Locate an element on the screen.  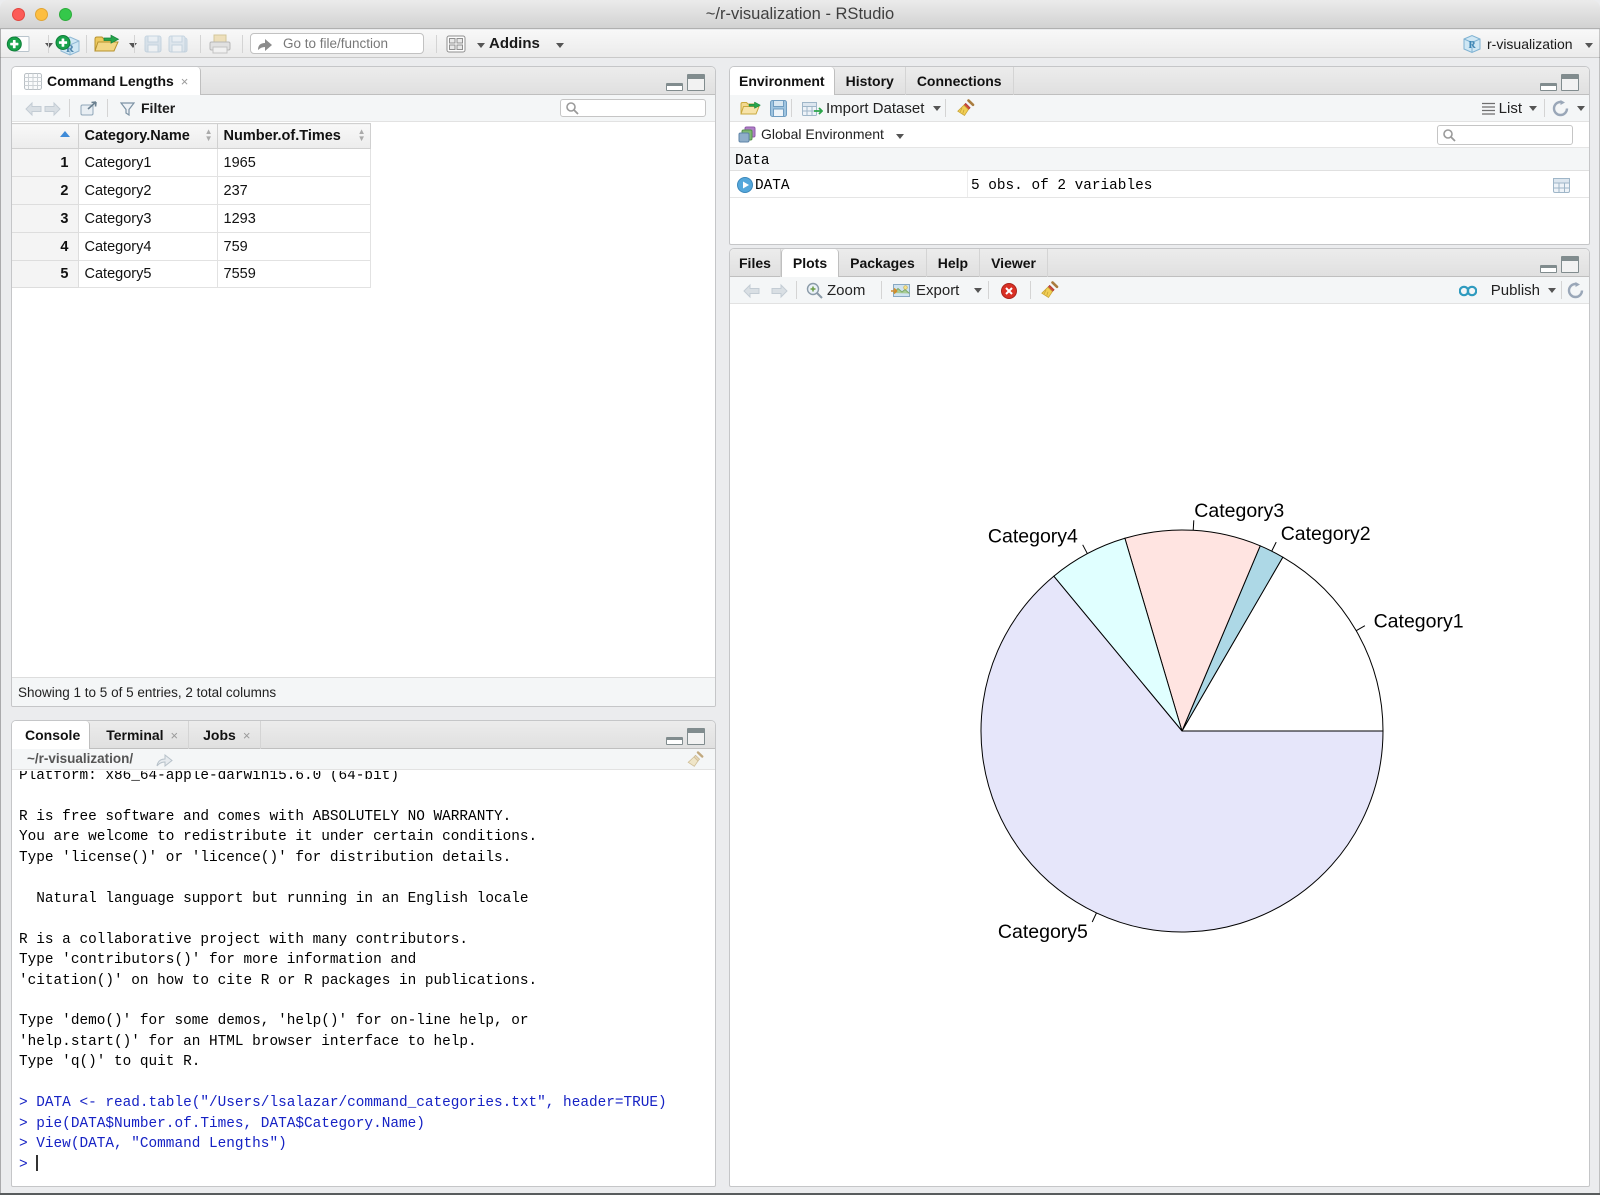
svg-text: Category4 is located at coordinates (1033, 537).